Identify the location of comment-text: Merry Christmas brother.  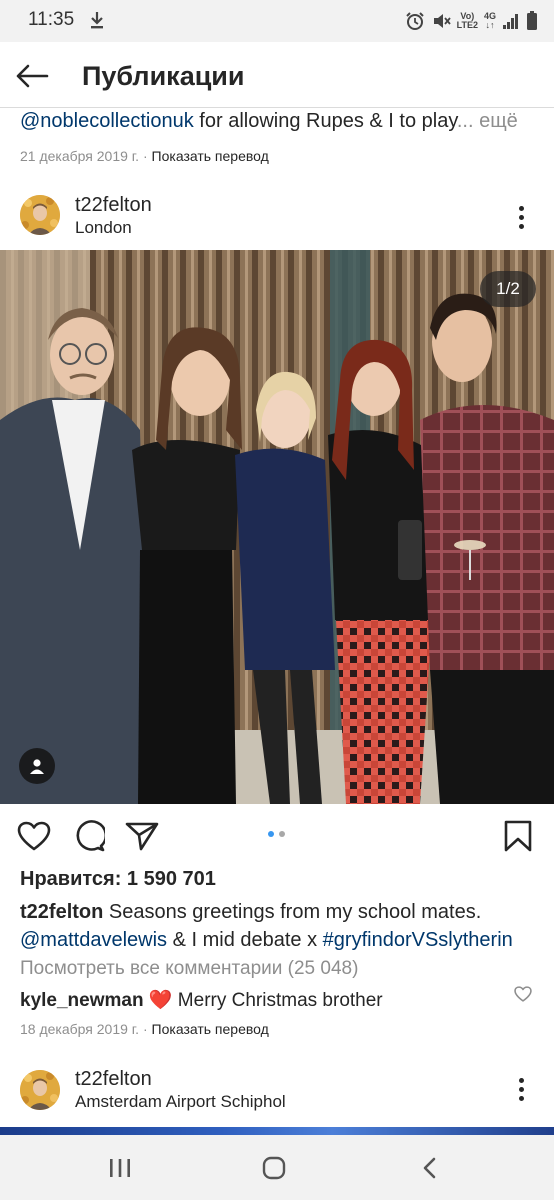
(277, 1000).